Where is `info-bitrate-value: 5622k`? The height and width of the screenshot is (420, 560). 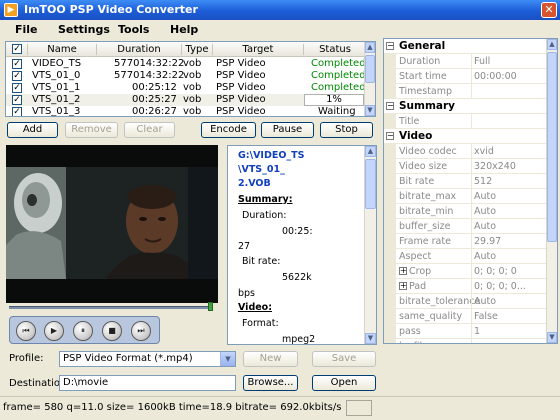 info-bitrate-value: 5622k is located at coordinates (297, 277).